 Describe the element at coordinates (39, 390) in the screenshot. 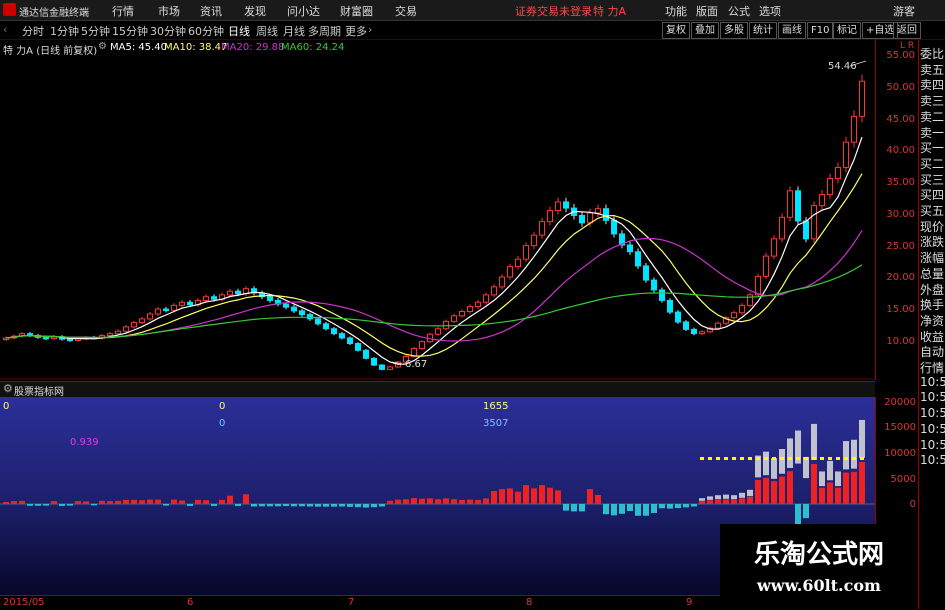

I see `indicator-name: 股票指标网` at that location.